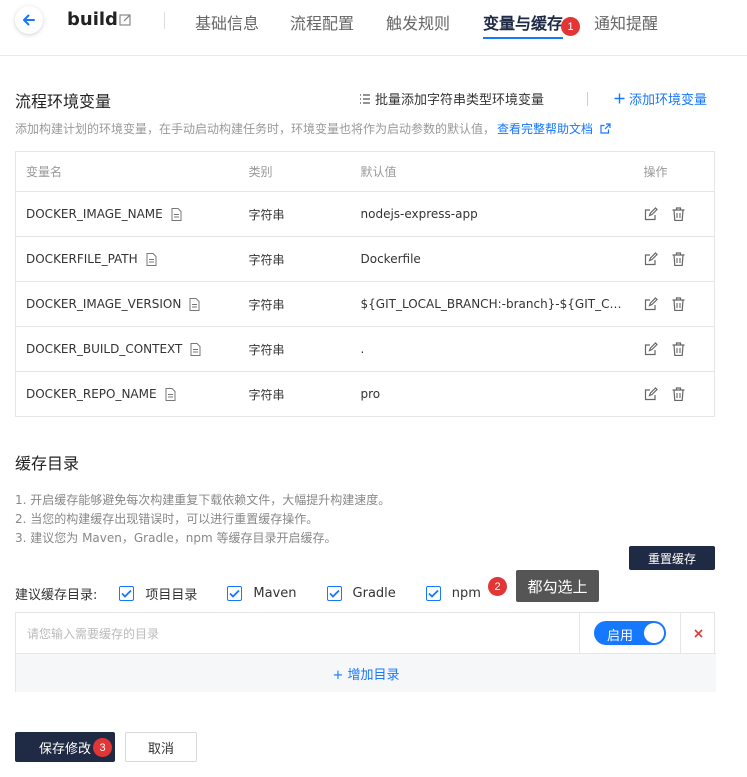 Image resolution: width=747 pixels, height=777 pixels. What do you see at coordinates (672, 558) in the screenshot?
I see `reset-cache-button: 重置缓存` at bounding box center [672, 558].